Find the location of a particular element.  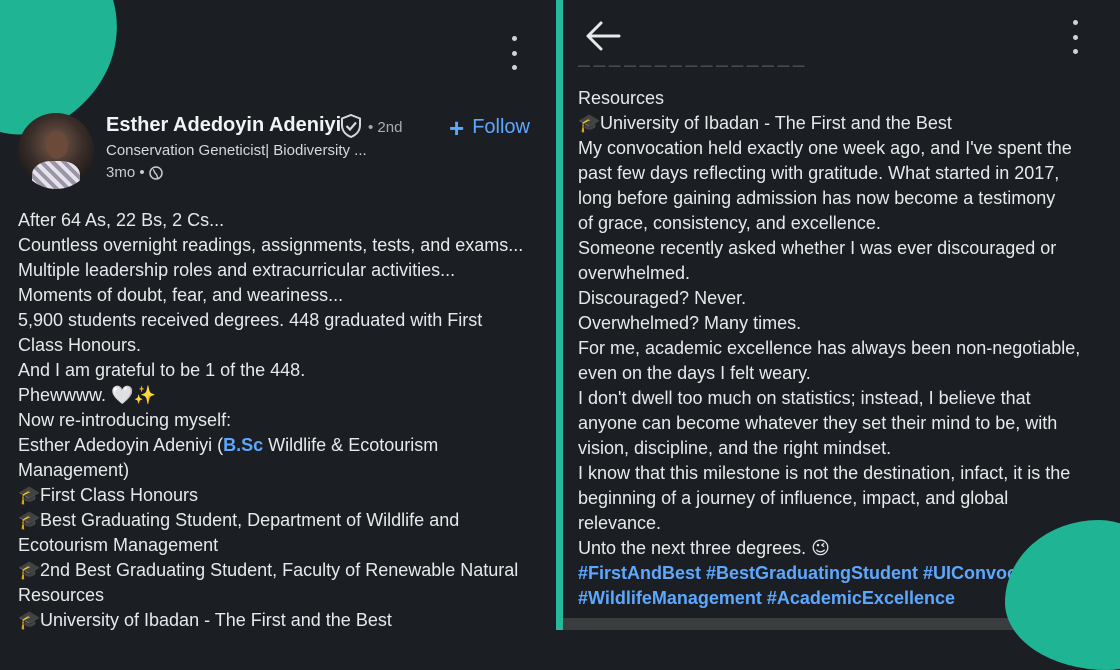

clipped-line: — — — — — — — — — — — — — — — is located at coordinates (691, 66).